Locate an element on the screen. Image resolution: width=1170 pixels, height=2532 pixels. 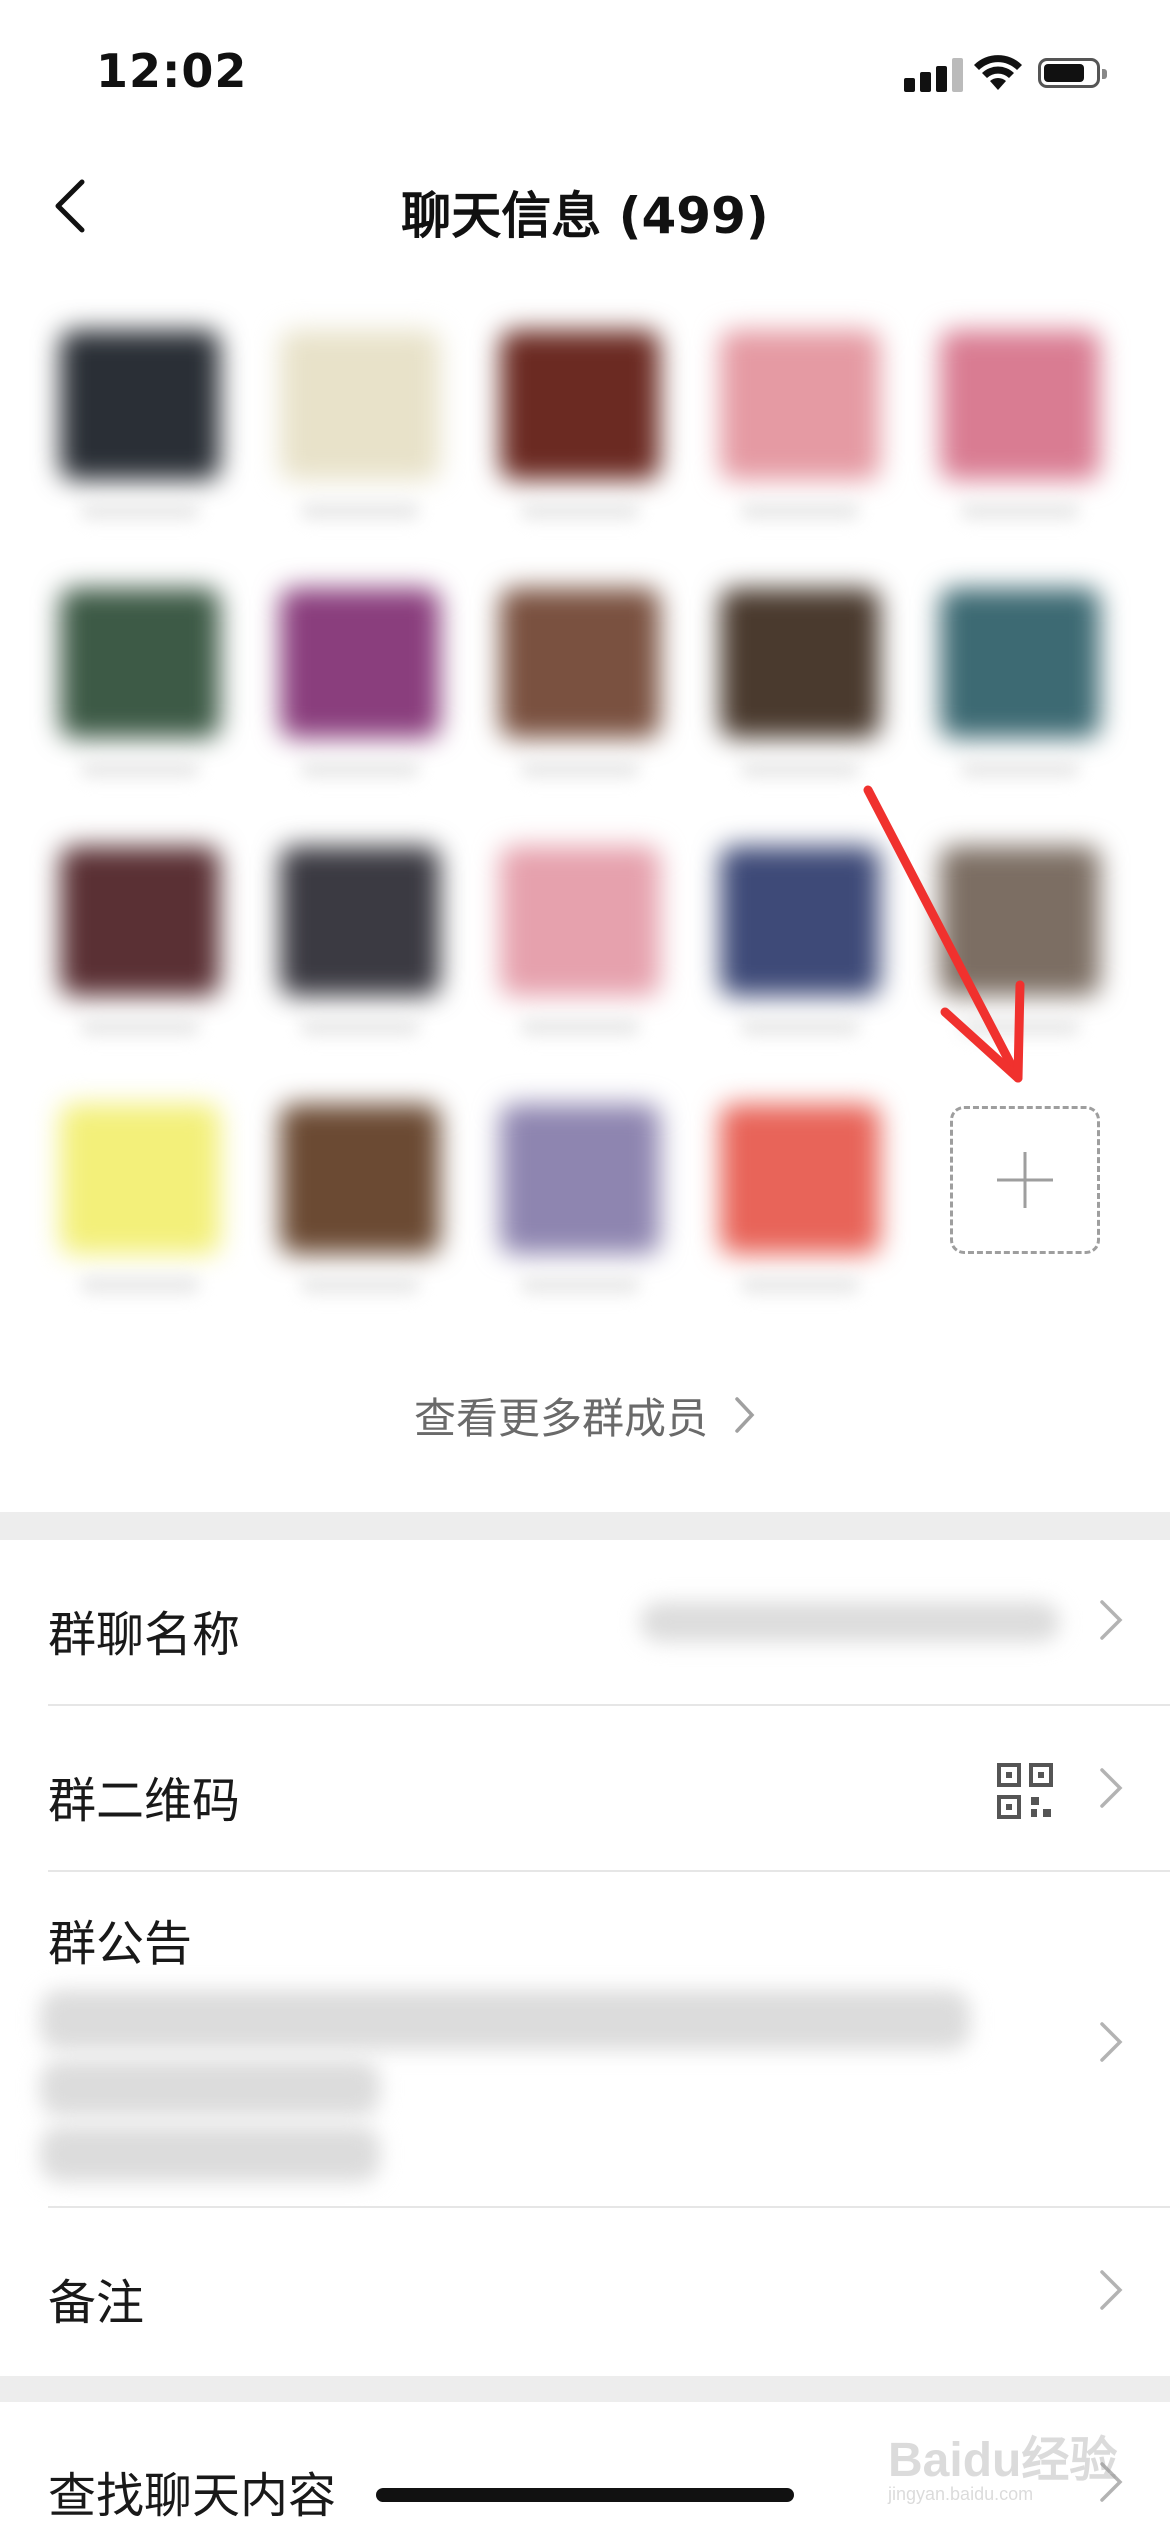
add-member-button is located at coordinates (1025, 1180).